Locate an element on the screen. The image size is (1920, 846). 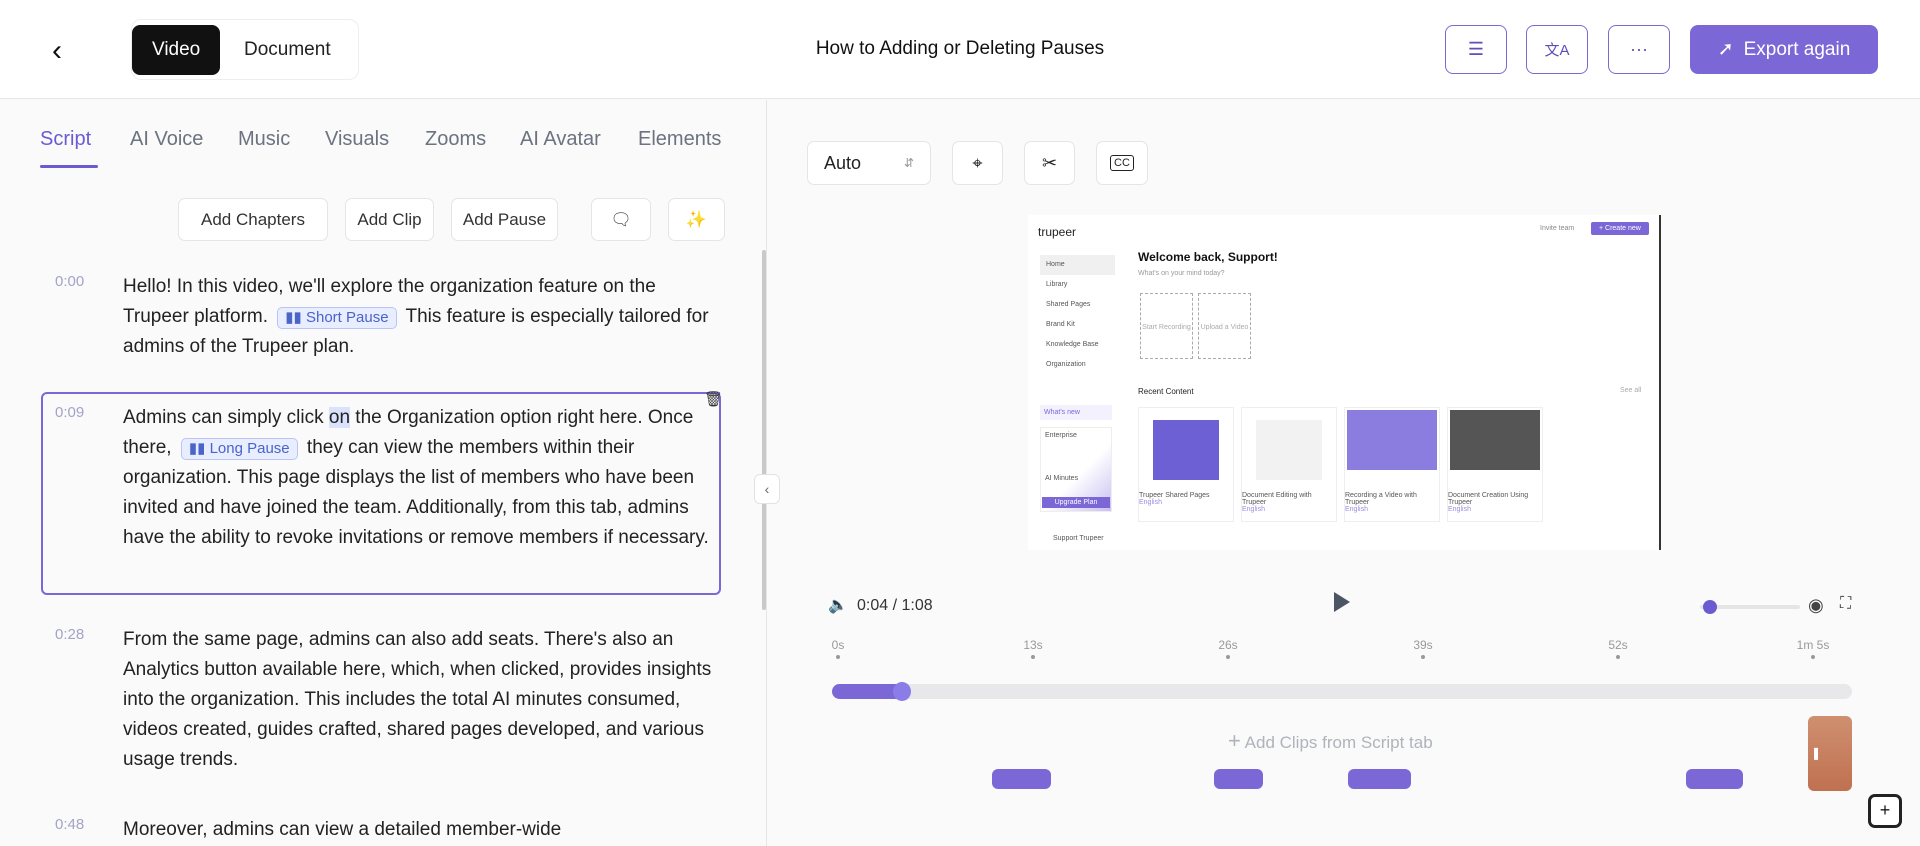
comment-icon: 🗨 is located at coordinates (621, 219).